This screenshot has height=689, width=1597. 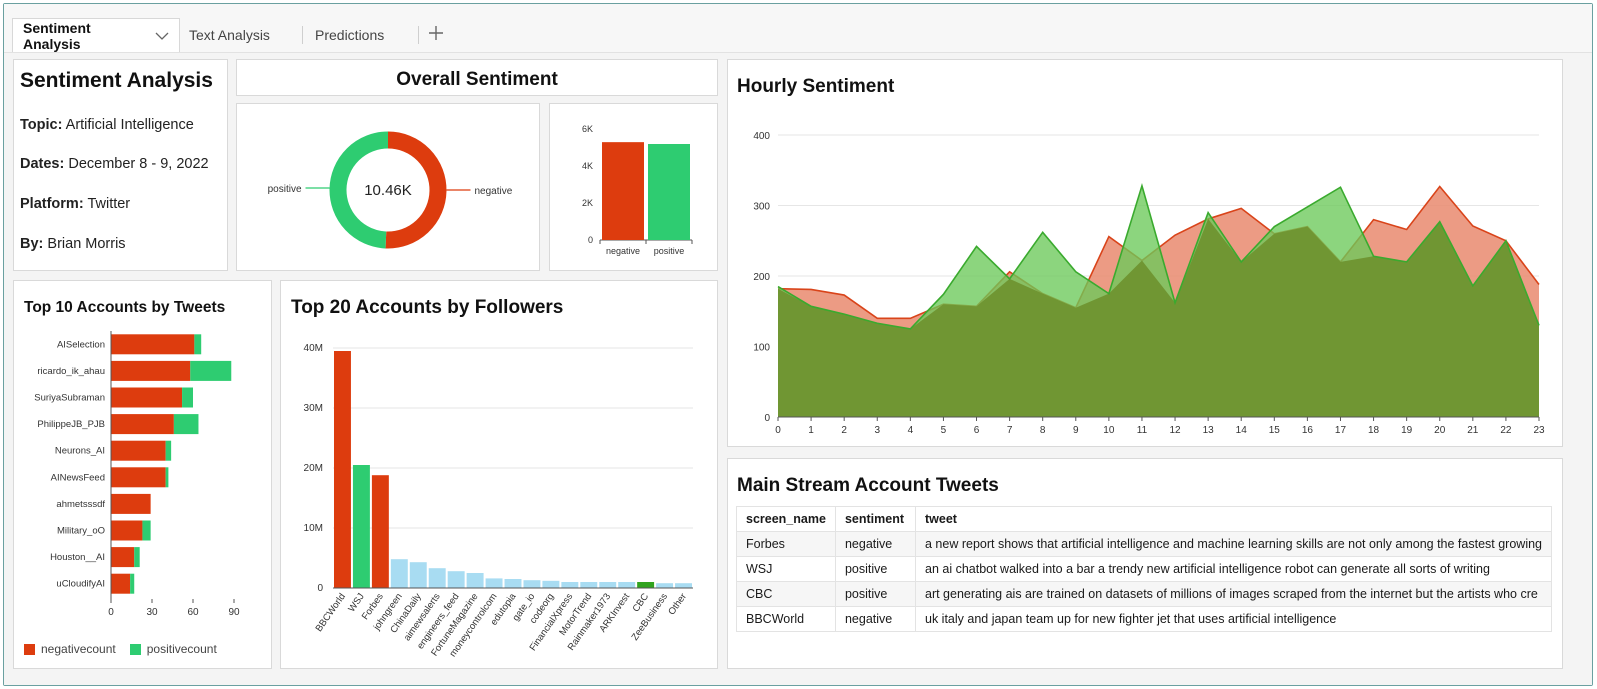 What do you see at coordinates (669, 251) in the screenshot?
I see `x-tick-label: positive` at bounding box center [669, 251].